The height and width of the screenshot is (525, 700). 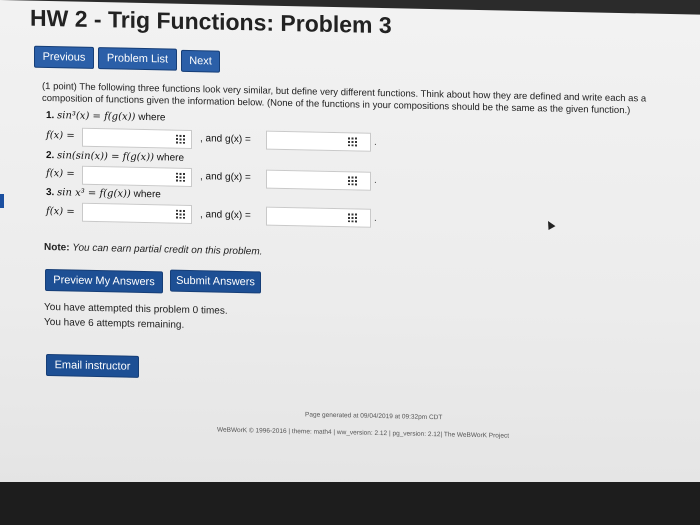 I want to click on item-1-period: ., so click(x=375, y=142).